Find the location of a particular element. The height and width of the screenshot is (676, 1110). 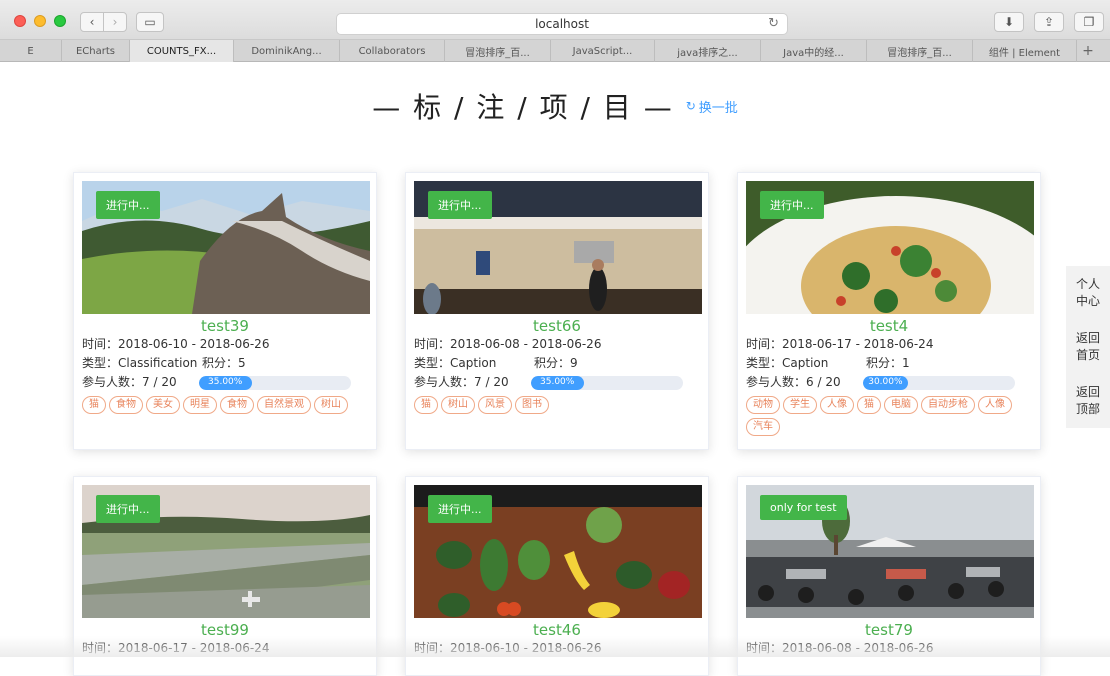

personal-center-label: 个人中心 is located at coordinates (1087, 292).